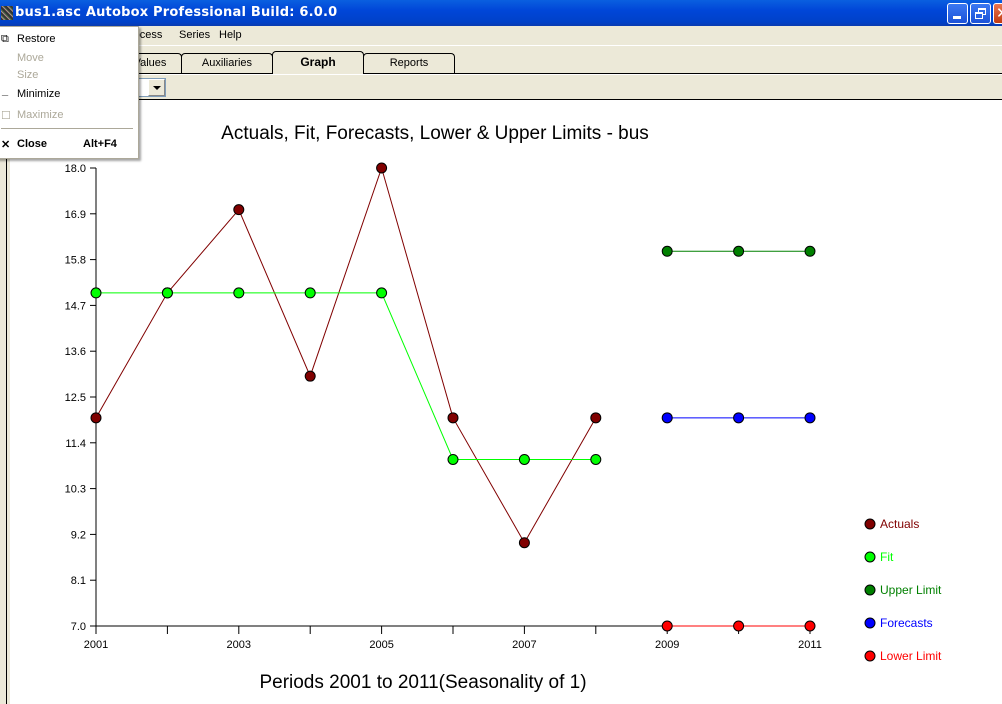  What do you see at coordinates (40, 115) in the screenshot?
I see `sysmenu-maximize: Maximize` at bounding box center [40, 115].